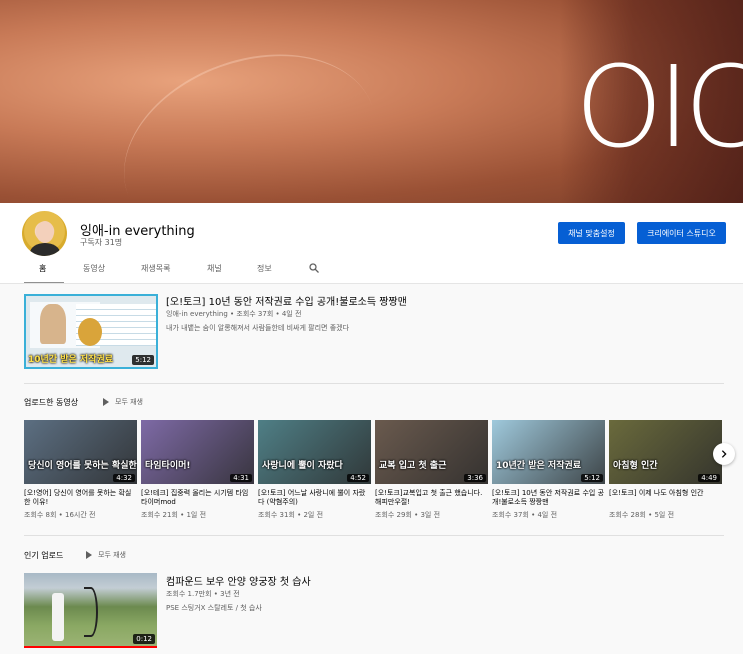 Image resolution: width=743 pixels, height=654 pixels. I want to click on video-title: [오!토크] 10년 동안 저작권료 수입 공개!불로소득 짱짱맨, so click(548, 498).